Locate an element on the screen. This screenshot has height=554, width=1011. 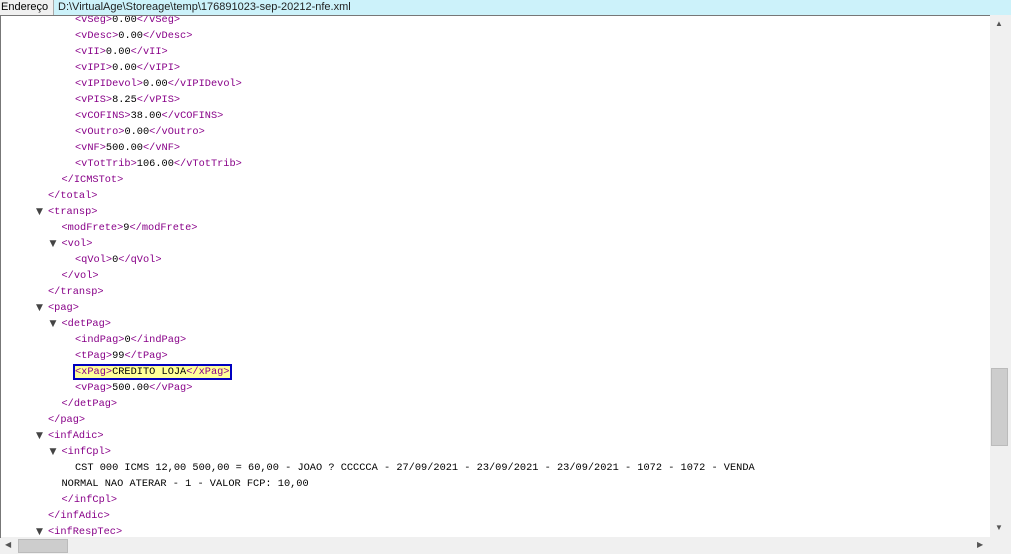
scroll-left-icon: ◀ is located at coordinates (8, 544).